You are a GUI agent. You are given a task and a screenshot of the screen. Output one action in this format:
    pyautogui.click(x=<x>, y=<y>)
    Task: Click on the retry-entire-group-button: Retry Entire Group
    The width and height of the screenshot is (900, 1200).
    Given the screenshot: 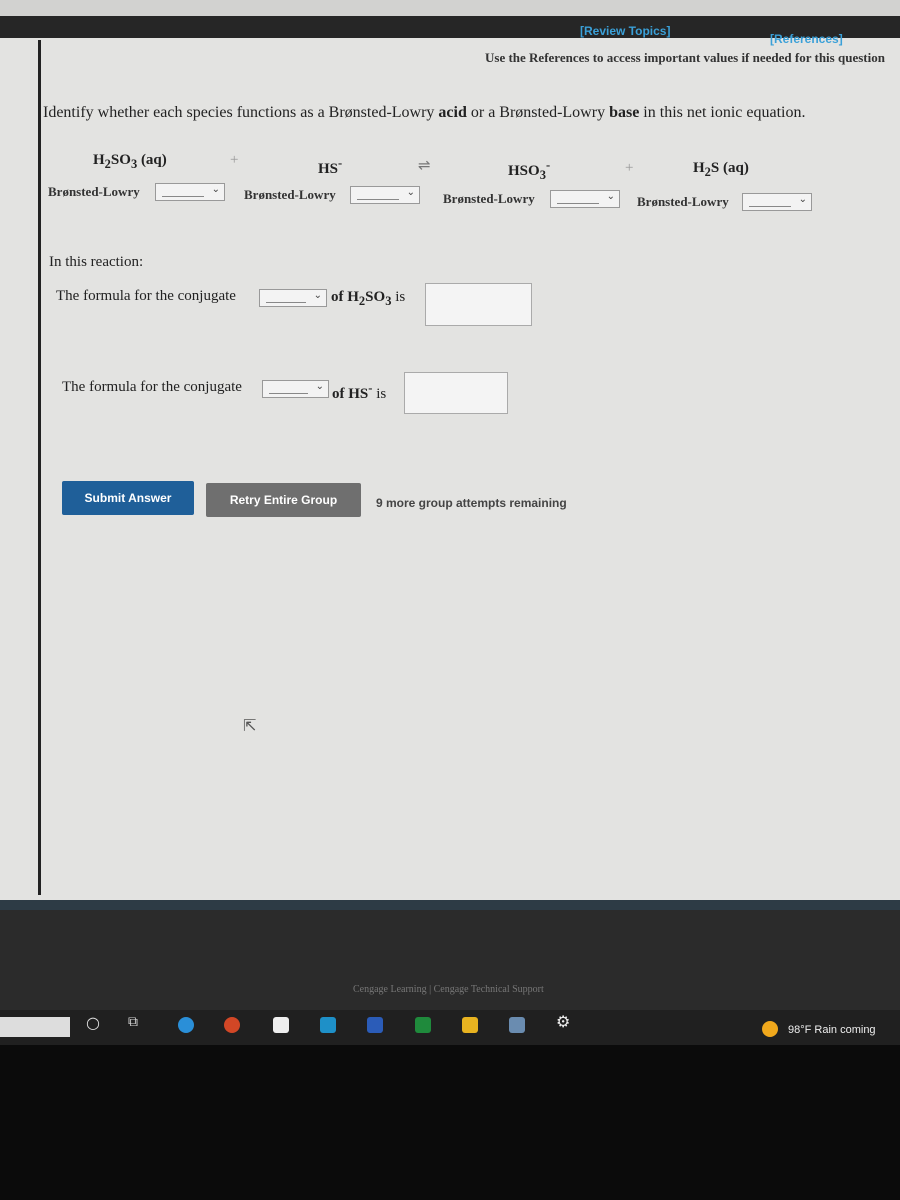 What is the action you would take?
    pyautogui.click(x=283, y=500)
    